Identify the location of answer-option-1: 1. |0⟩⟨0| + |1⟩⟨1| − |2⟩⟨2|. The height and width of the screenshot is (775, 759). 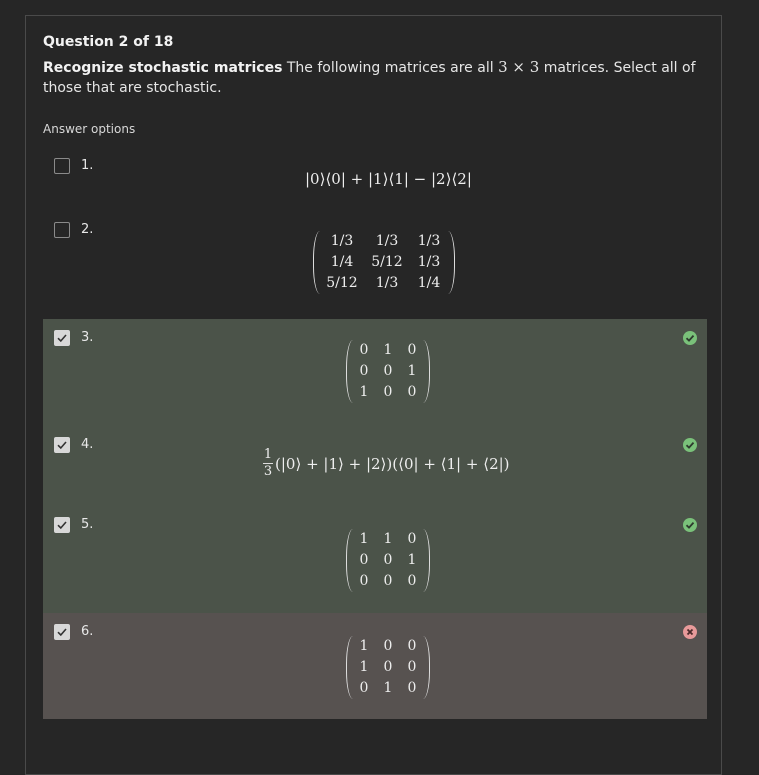
(375, 180).